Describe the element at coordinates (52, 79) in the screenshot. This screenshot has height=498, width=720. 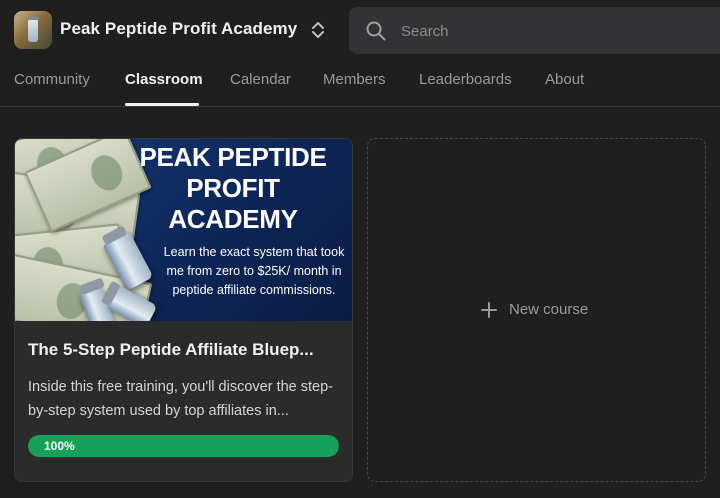
I see `tab-community: Community` at that location.